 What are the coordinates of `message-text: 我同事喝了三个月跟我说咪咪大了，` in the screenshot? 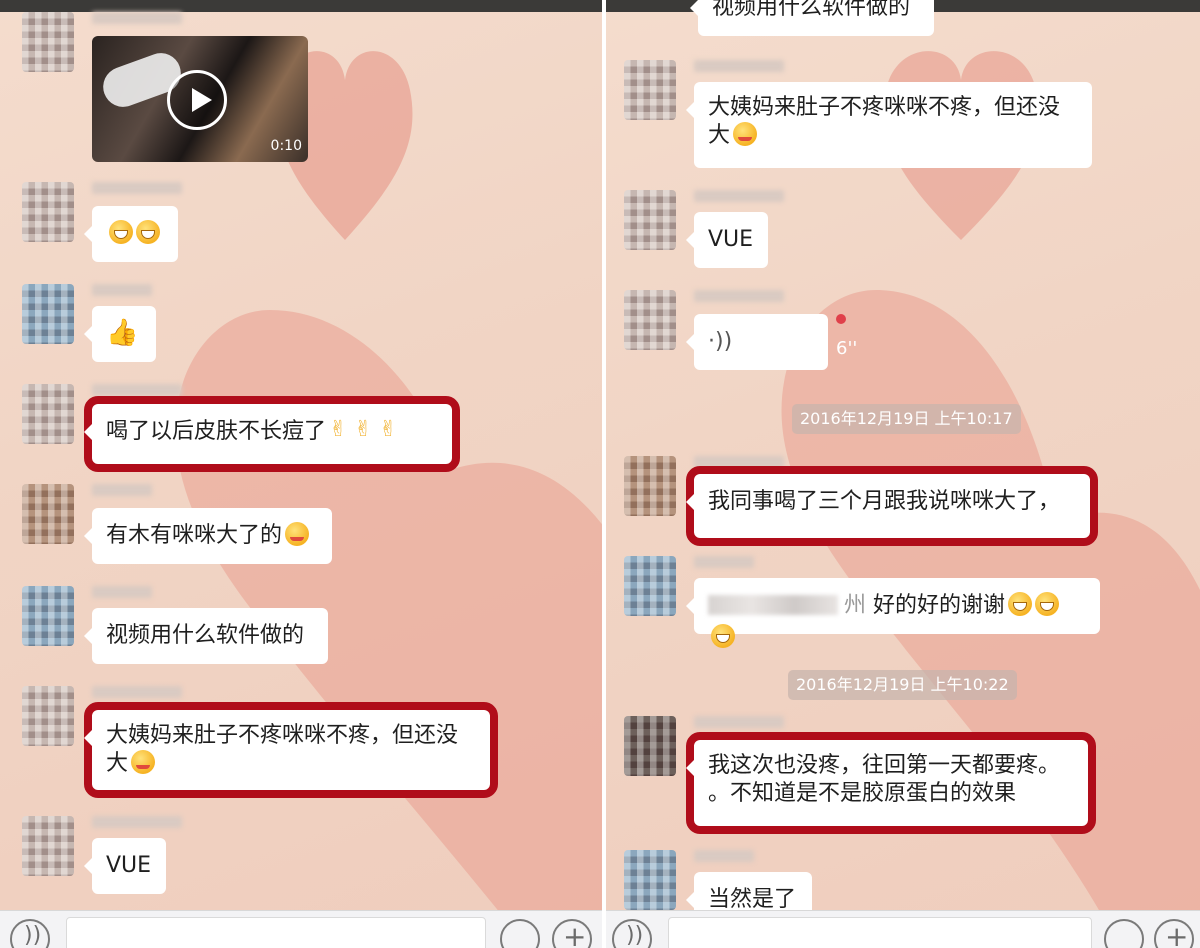 It's located at (884, 501).